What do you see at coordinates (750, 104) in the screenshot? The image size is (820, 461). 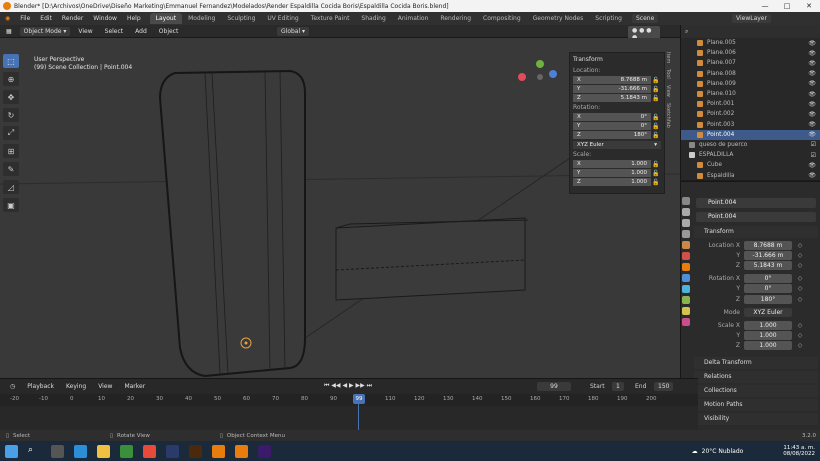 I see `outliner-item: Point.001 👁` at bounding box center [750, 104].